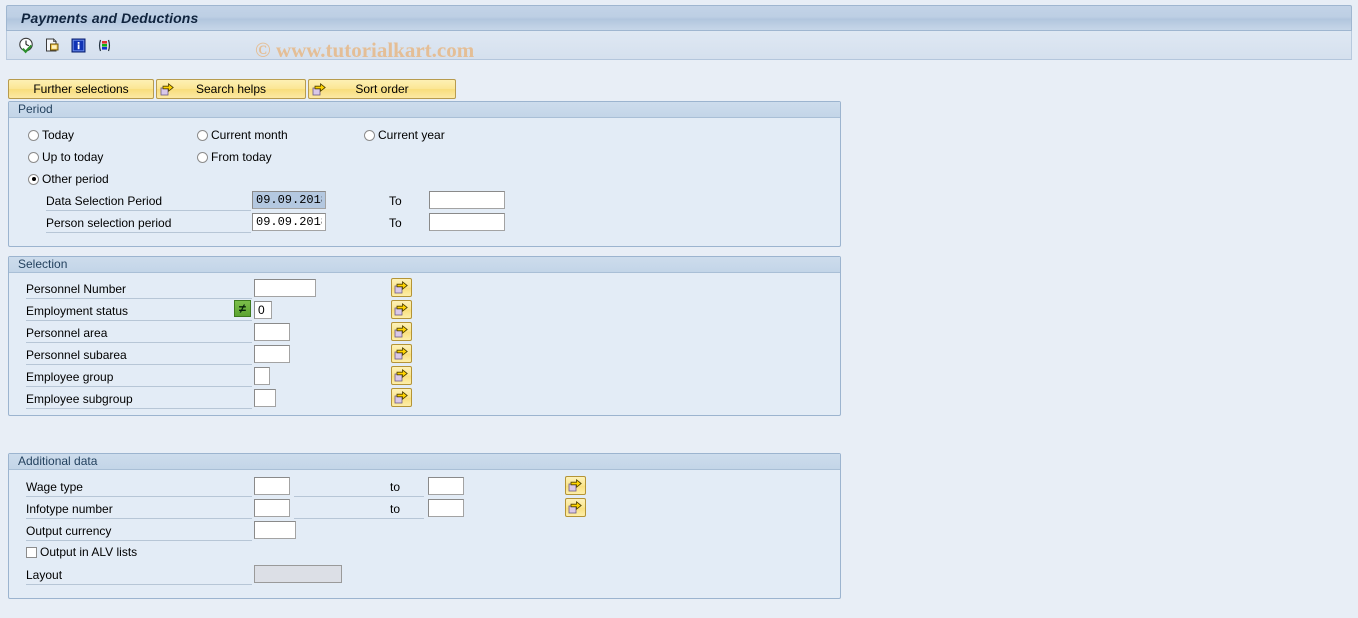  Describe the element at coordinates (285, 288) in the screenshot. I see `personnel-number-input` at that location.